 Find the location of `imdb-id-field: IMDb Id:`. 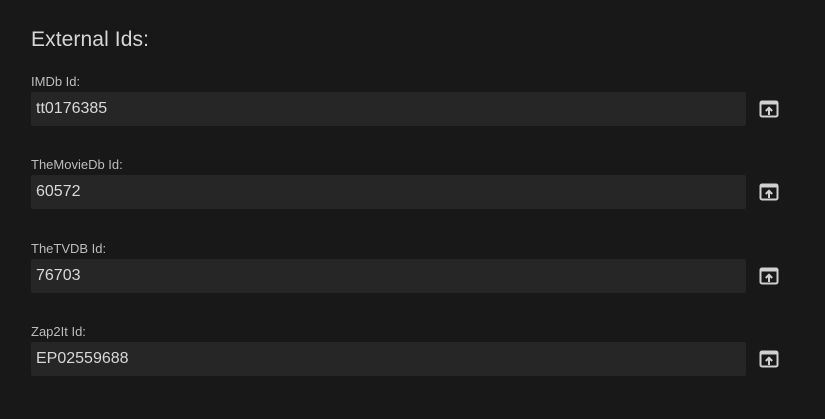

imdb-id-field: IMDb Id: is located at coordinates (411, 104).